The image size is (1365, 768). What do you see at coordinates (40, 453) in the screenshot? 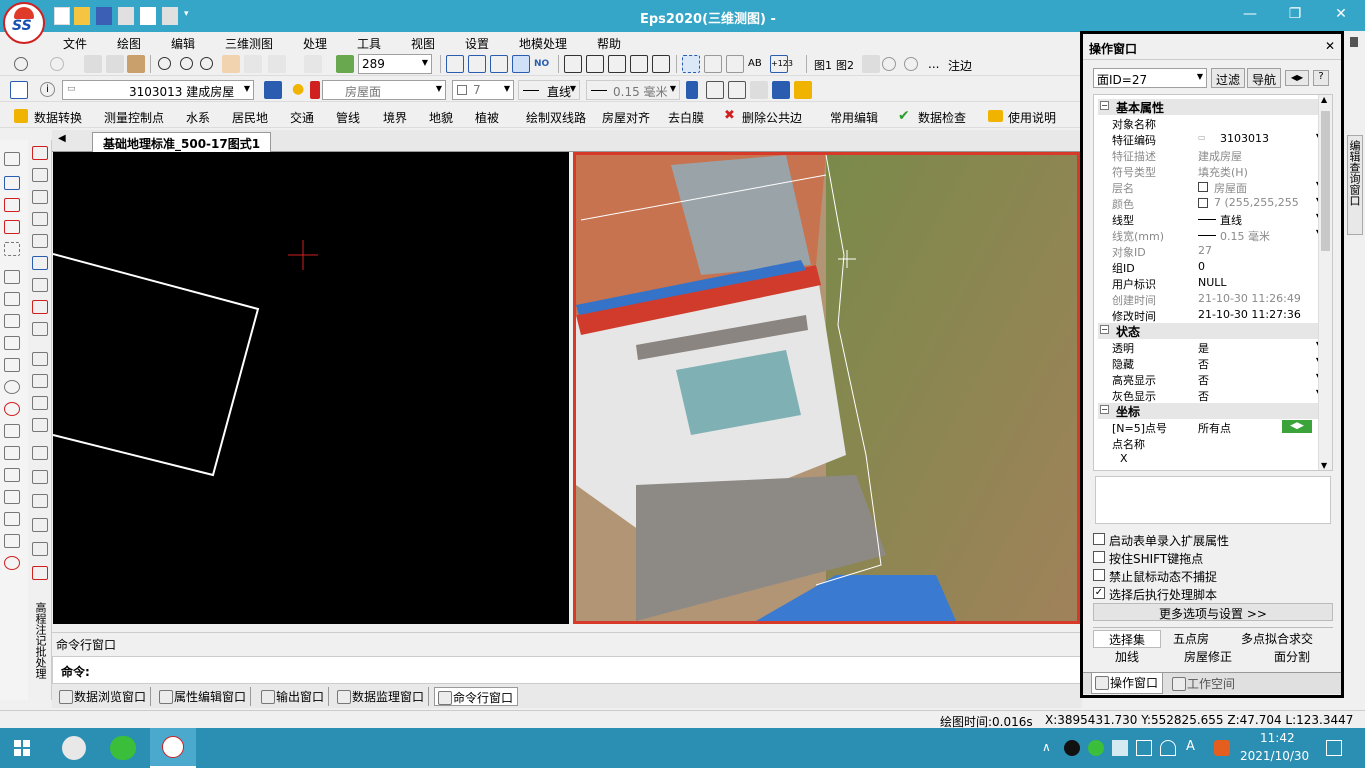
I see `tool-trim-icon` at bounding box center [40, 453].